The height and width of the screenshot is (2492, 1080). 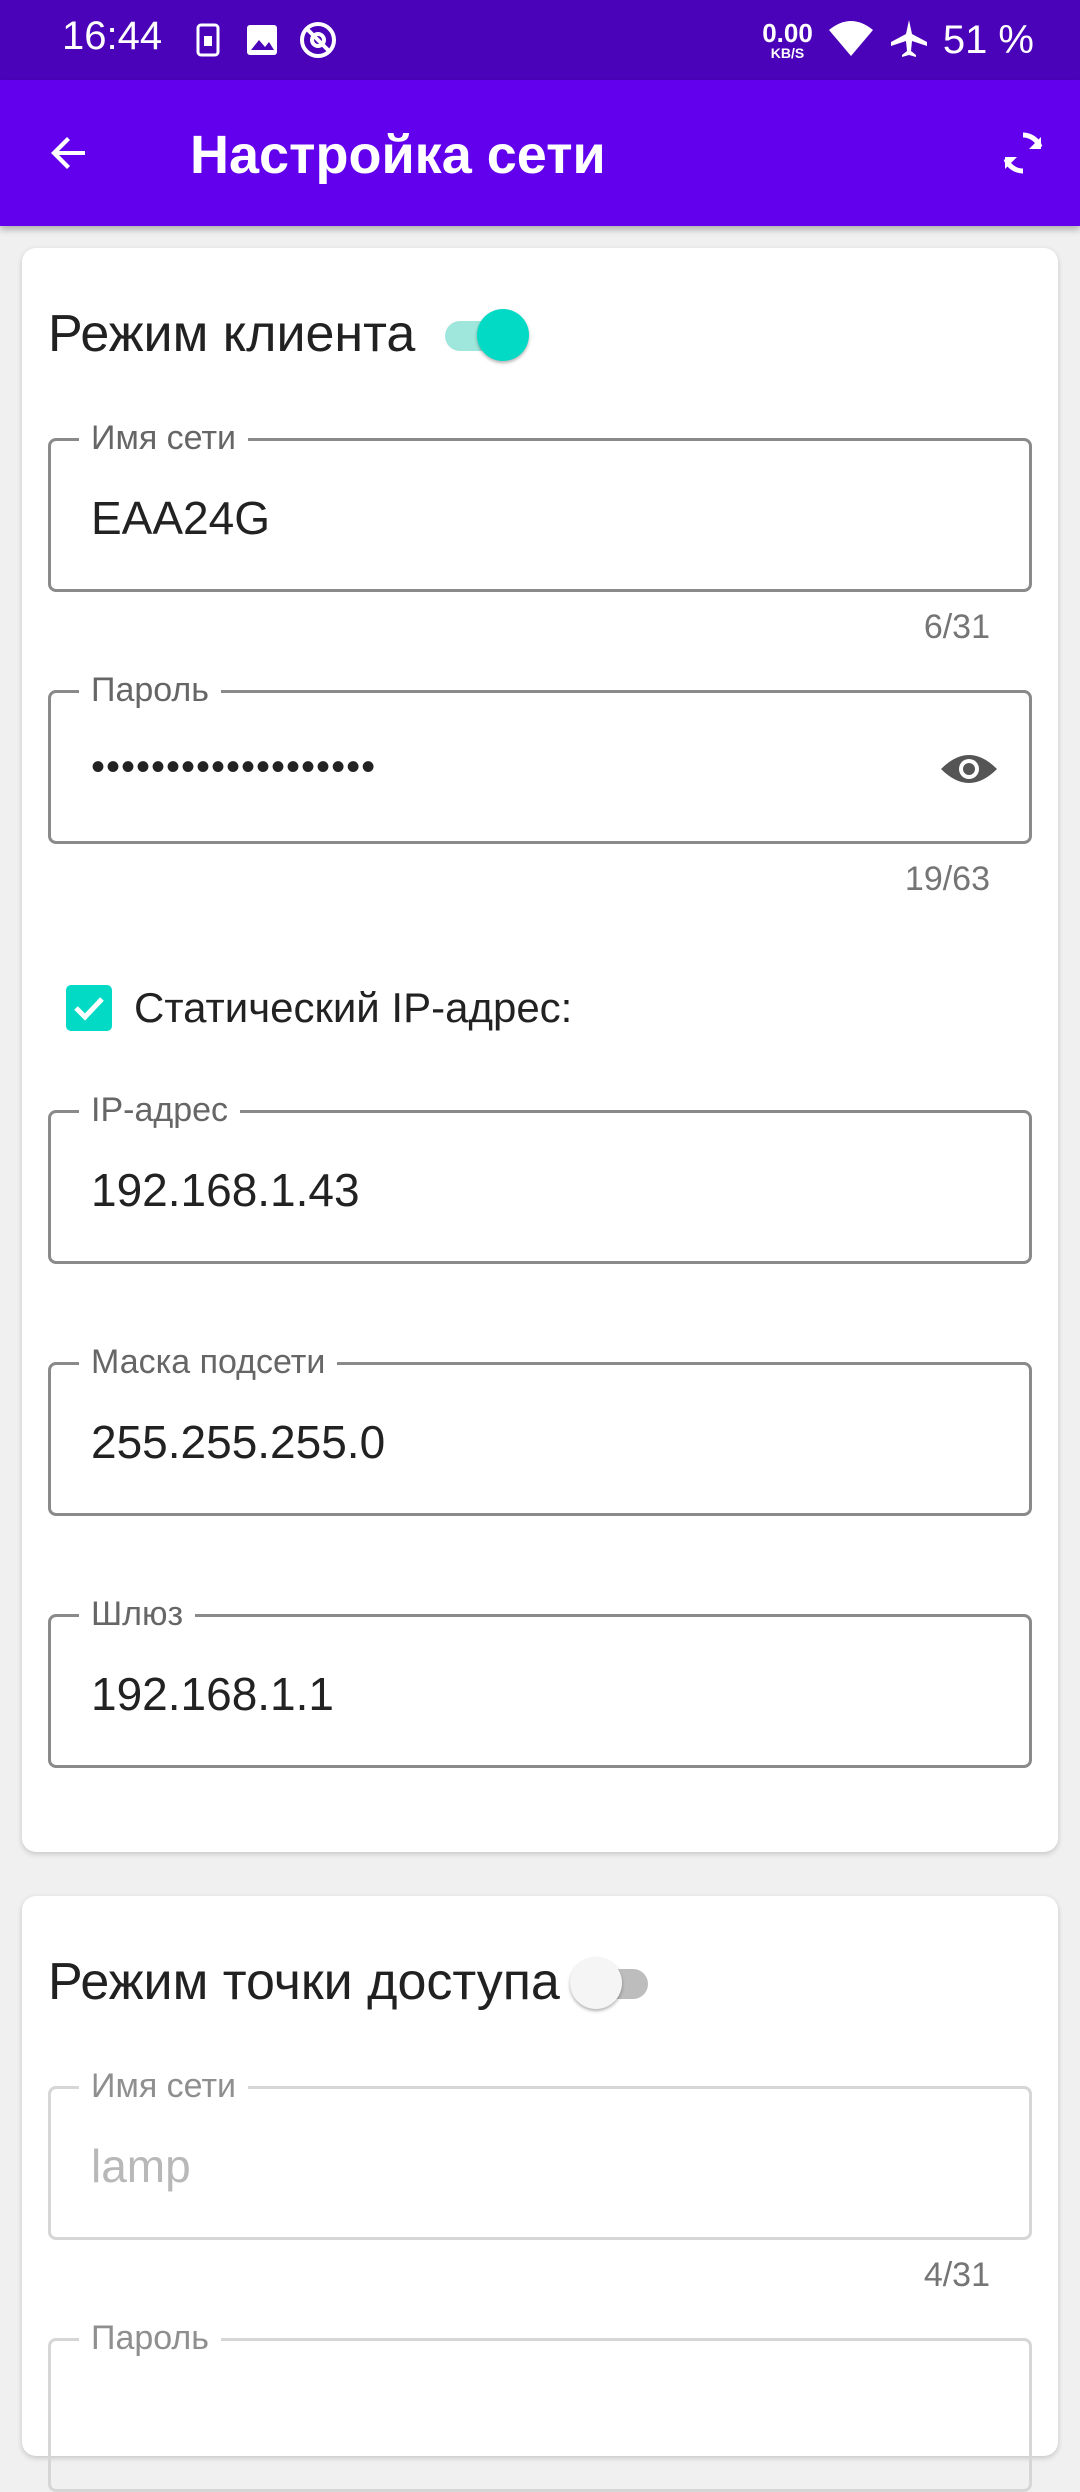 I want to click on ip-address-label: IP-адрес, so click(x=160, y=1110).